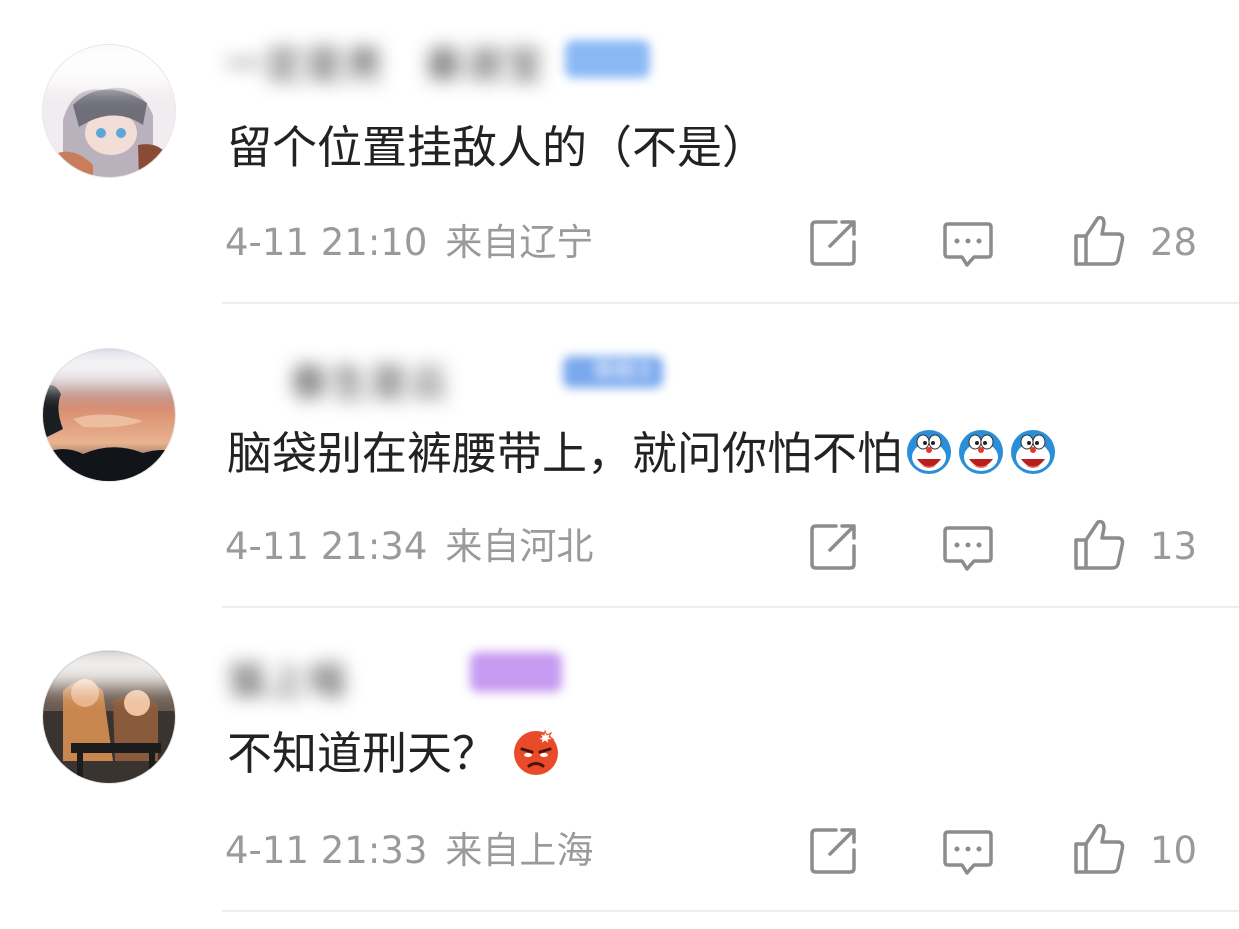 The height and width of the screenshot is (929, 1239). I want to click on comment-text-content: 不知道刑天？, so click(362, 753).